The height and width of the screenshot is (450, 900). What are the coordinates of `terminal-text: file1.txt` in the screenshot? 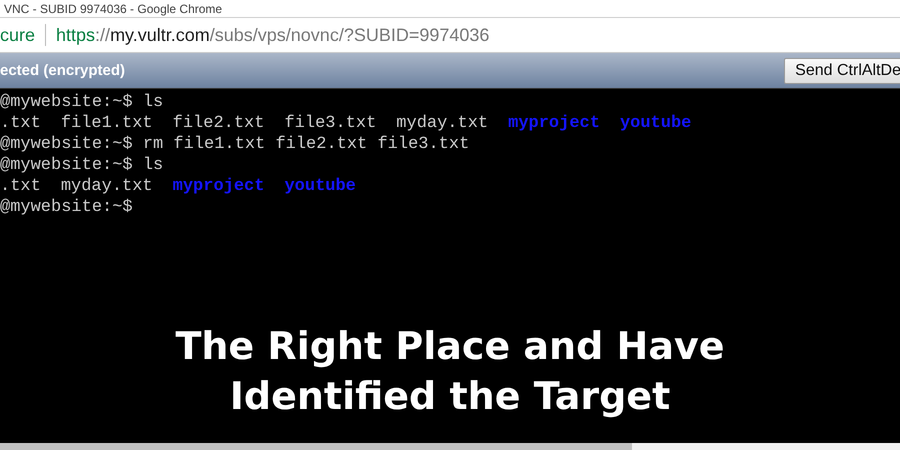 It's located at (106, 123).